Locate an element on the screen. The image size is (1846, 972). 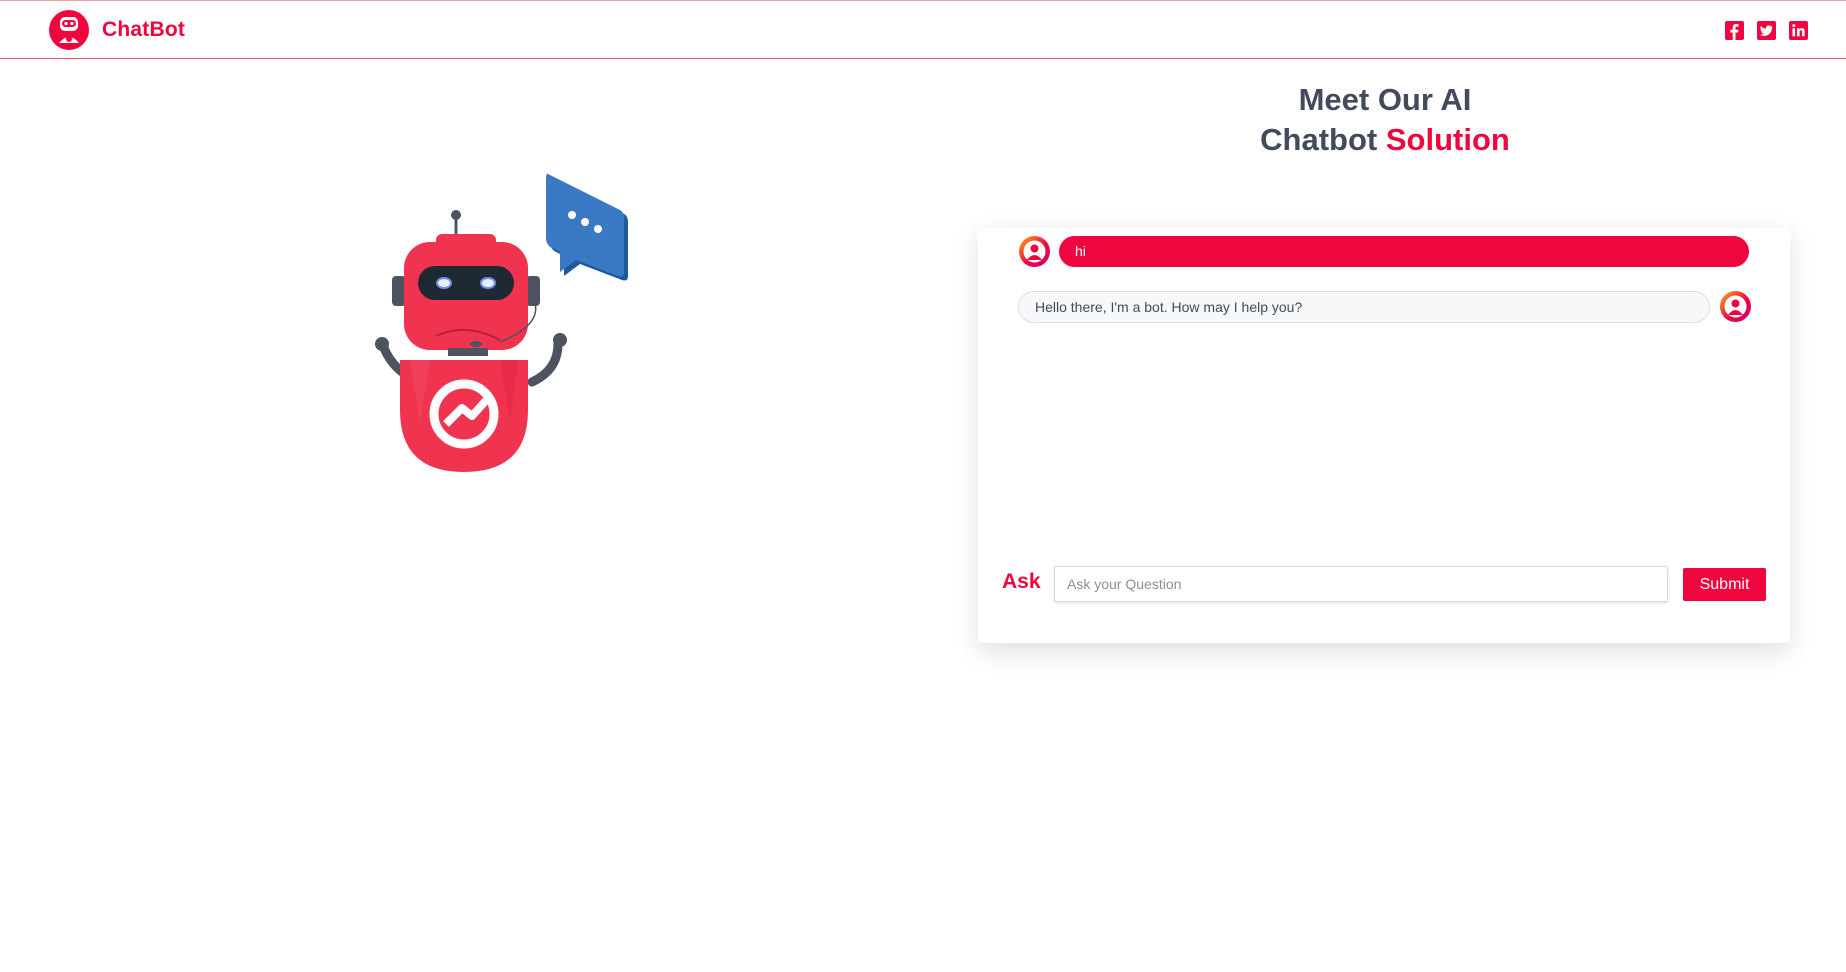
speech-bubble-icon is located at coordinates (587, 227).